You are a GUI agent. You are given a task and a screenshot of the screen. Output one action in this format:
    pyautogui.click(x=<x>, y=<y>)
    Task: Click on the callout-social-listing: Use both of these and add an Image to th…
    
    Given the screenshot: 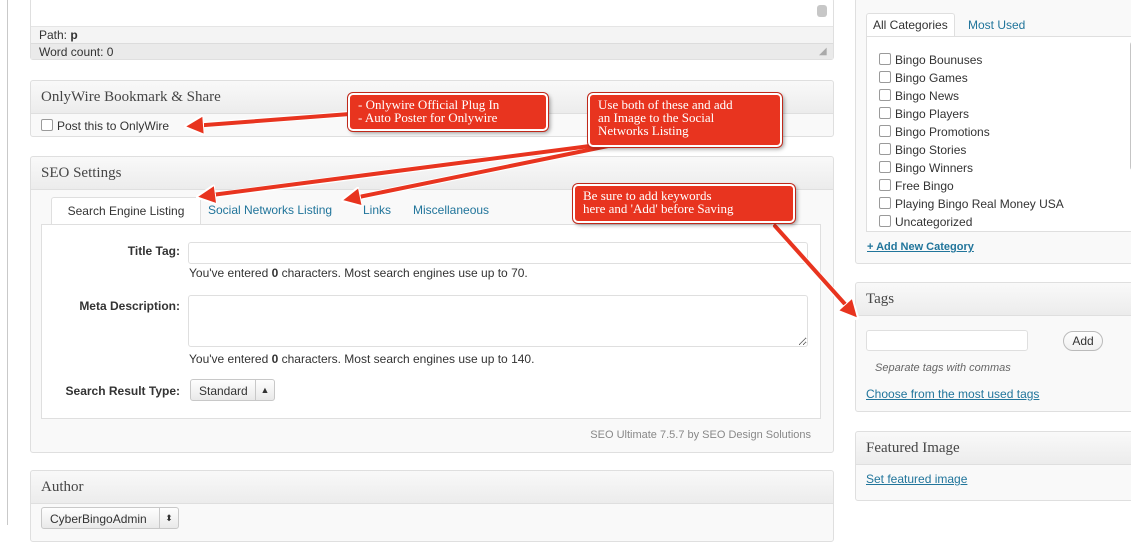 What is the action you would take?
    pyautogui.click(x=685, y=120)
    